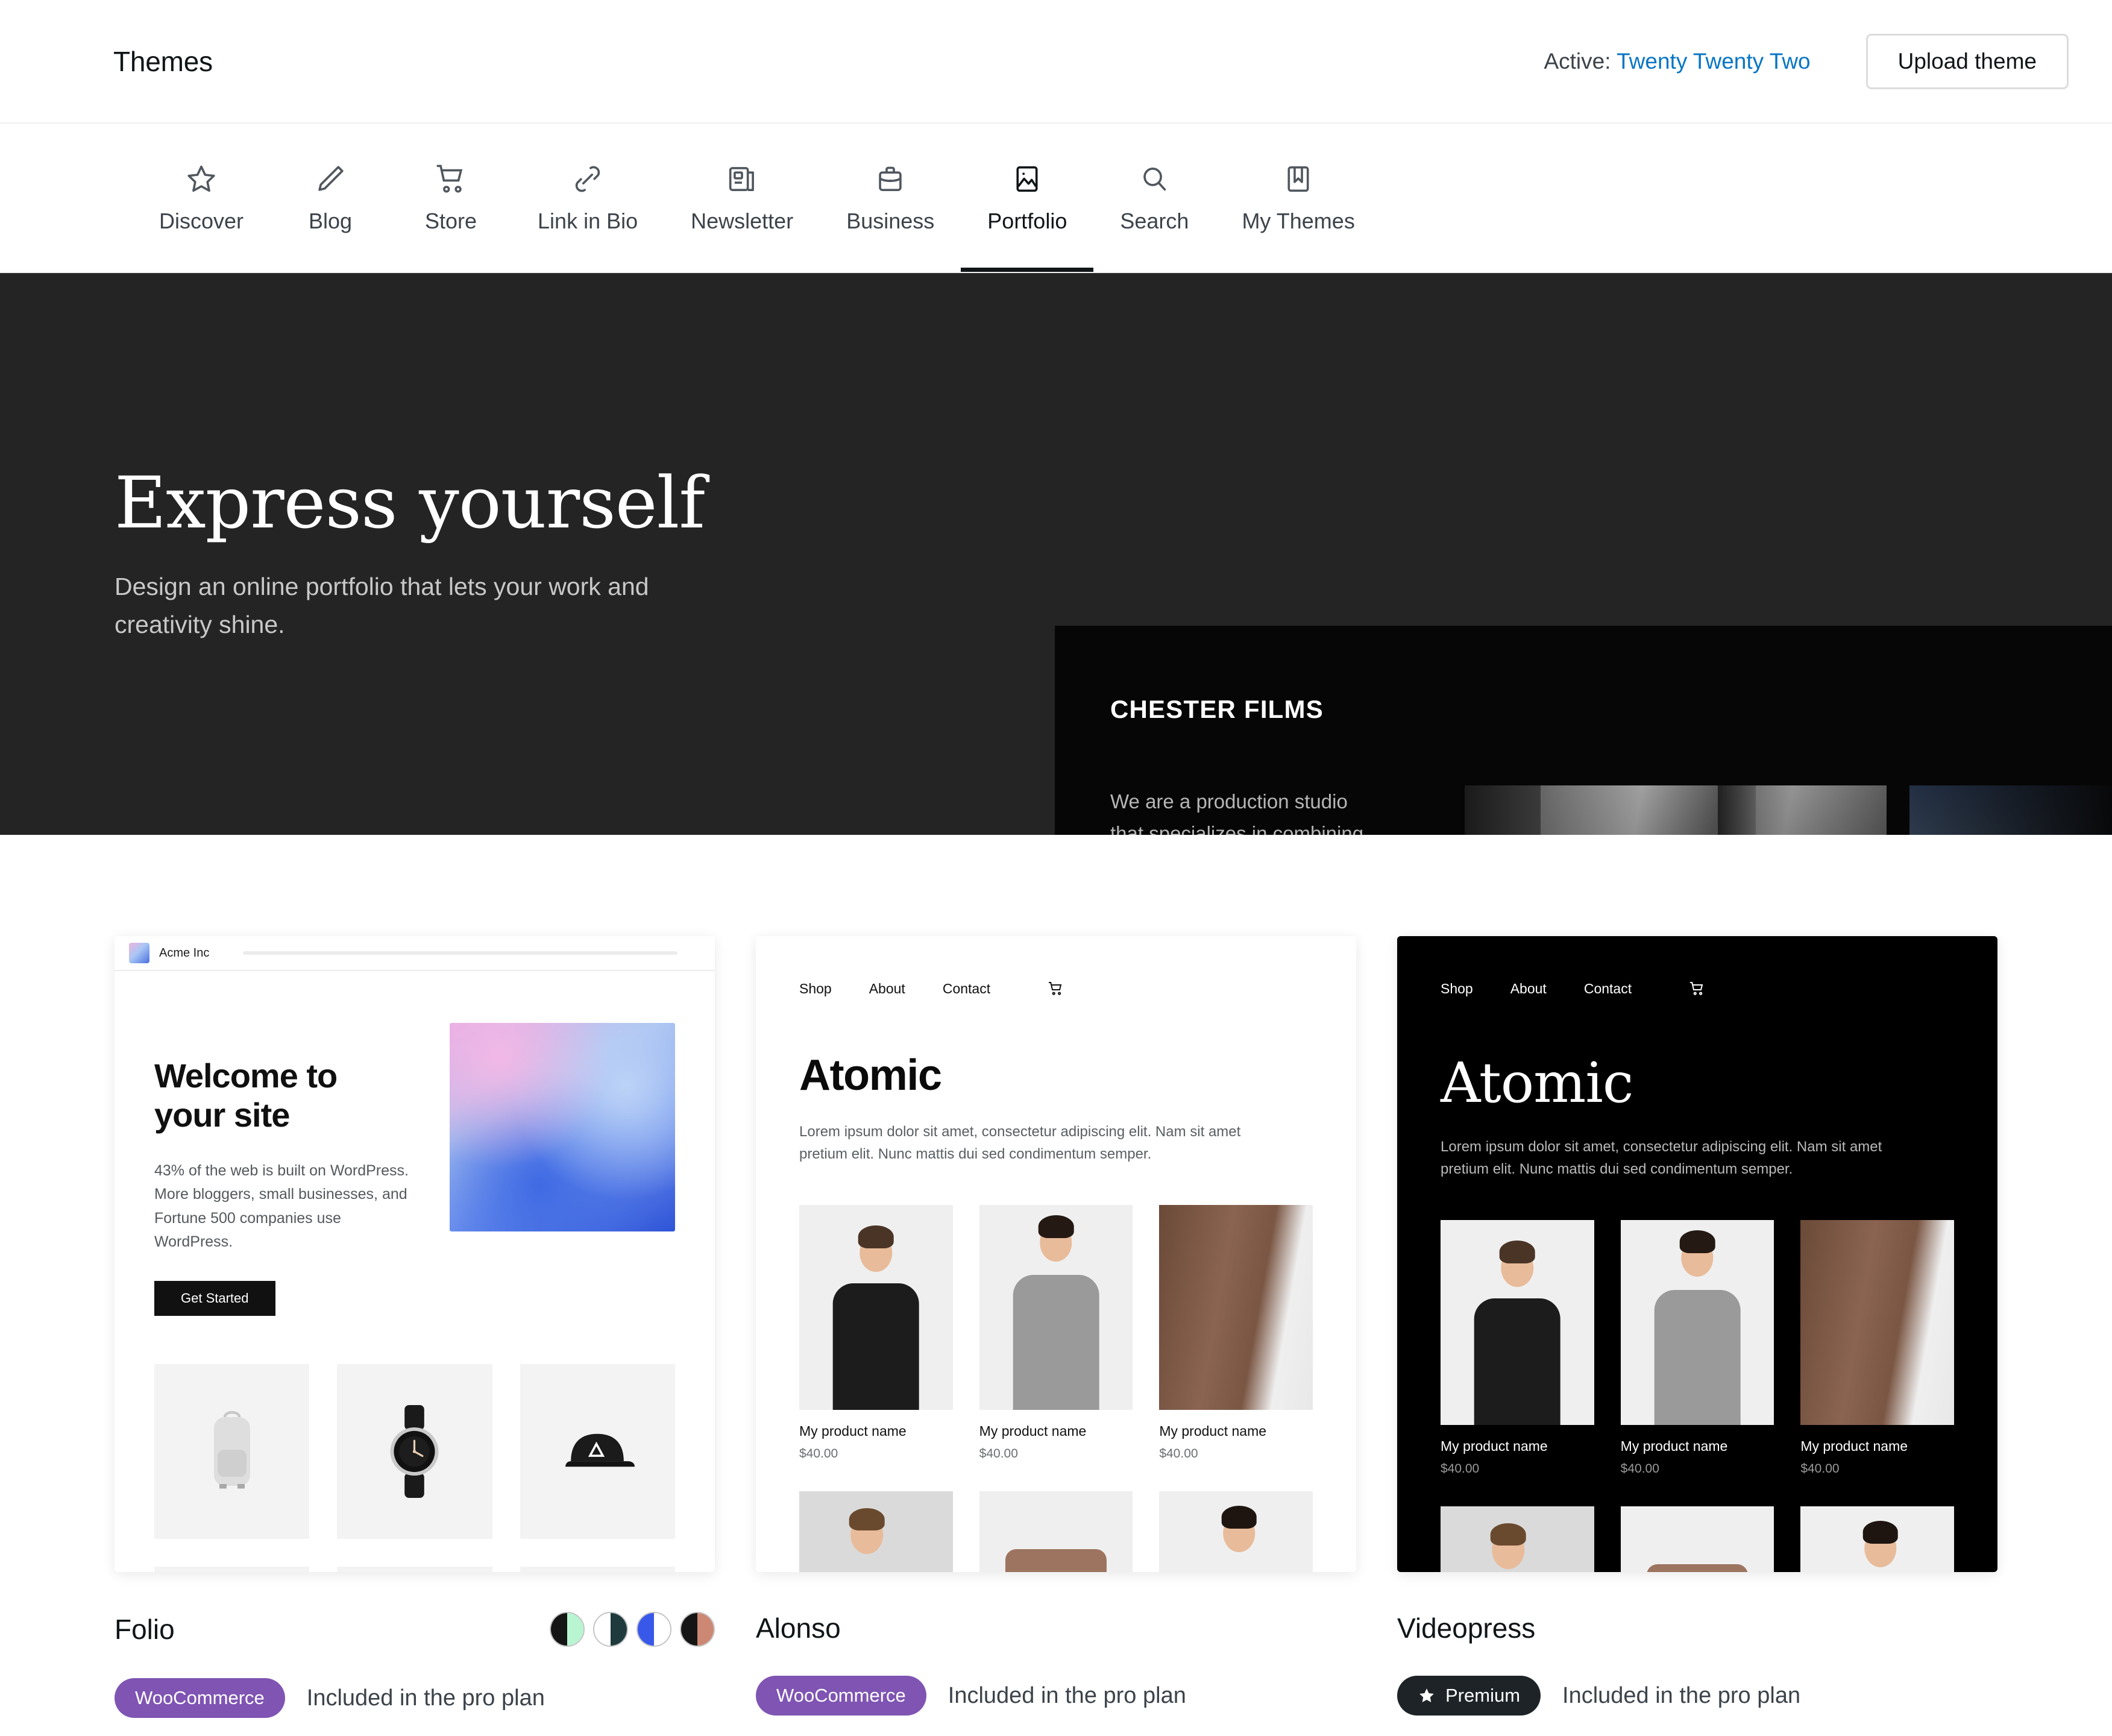 The width and height of the screenshot is (2112, 1736). What do you see at coordinates (201, 221) in the screenshot?
I see `tab-label: Discover` at bounding box center [201, 221].